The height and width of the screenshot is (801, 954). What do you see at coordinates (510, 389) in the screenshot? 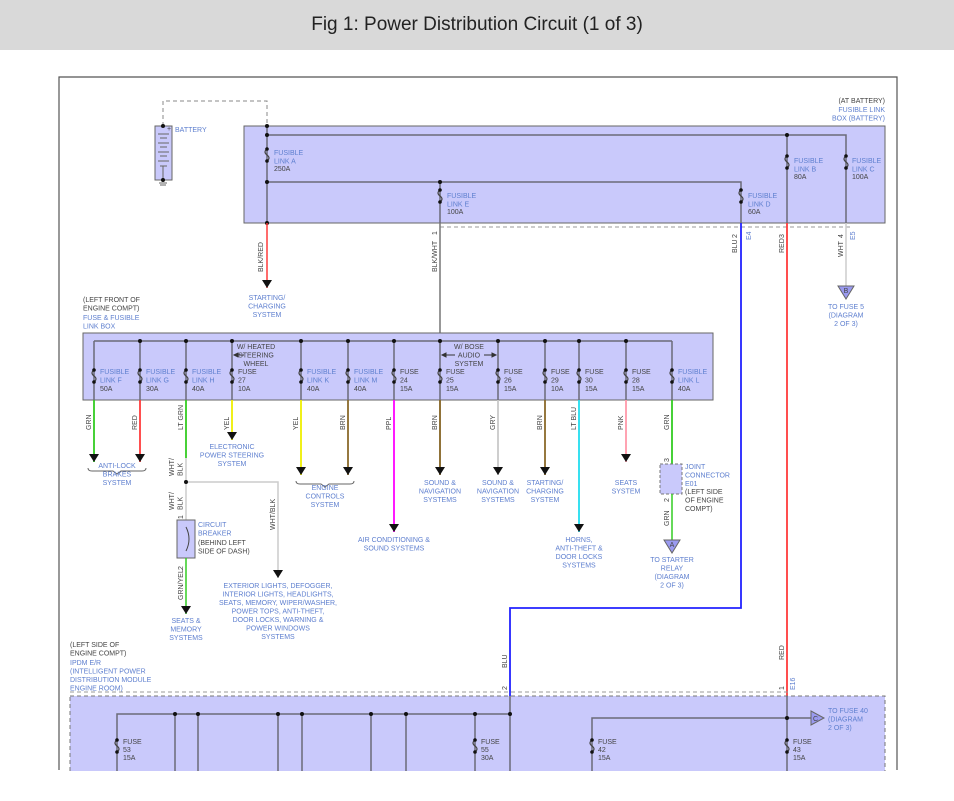
I see `fuse-rating: 15A` at bounding box center [510, 389].